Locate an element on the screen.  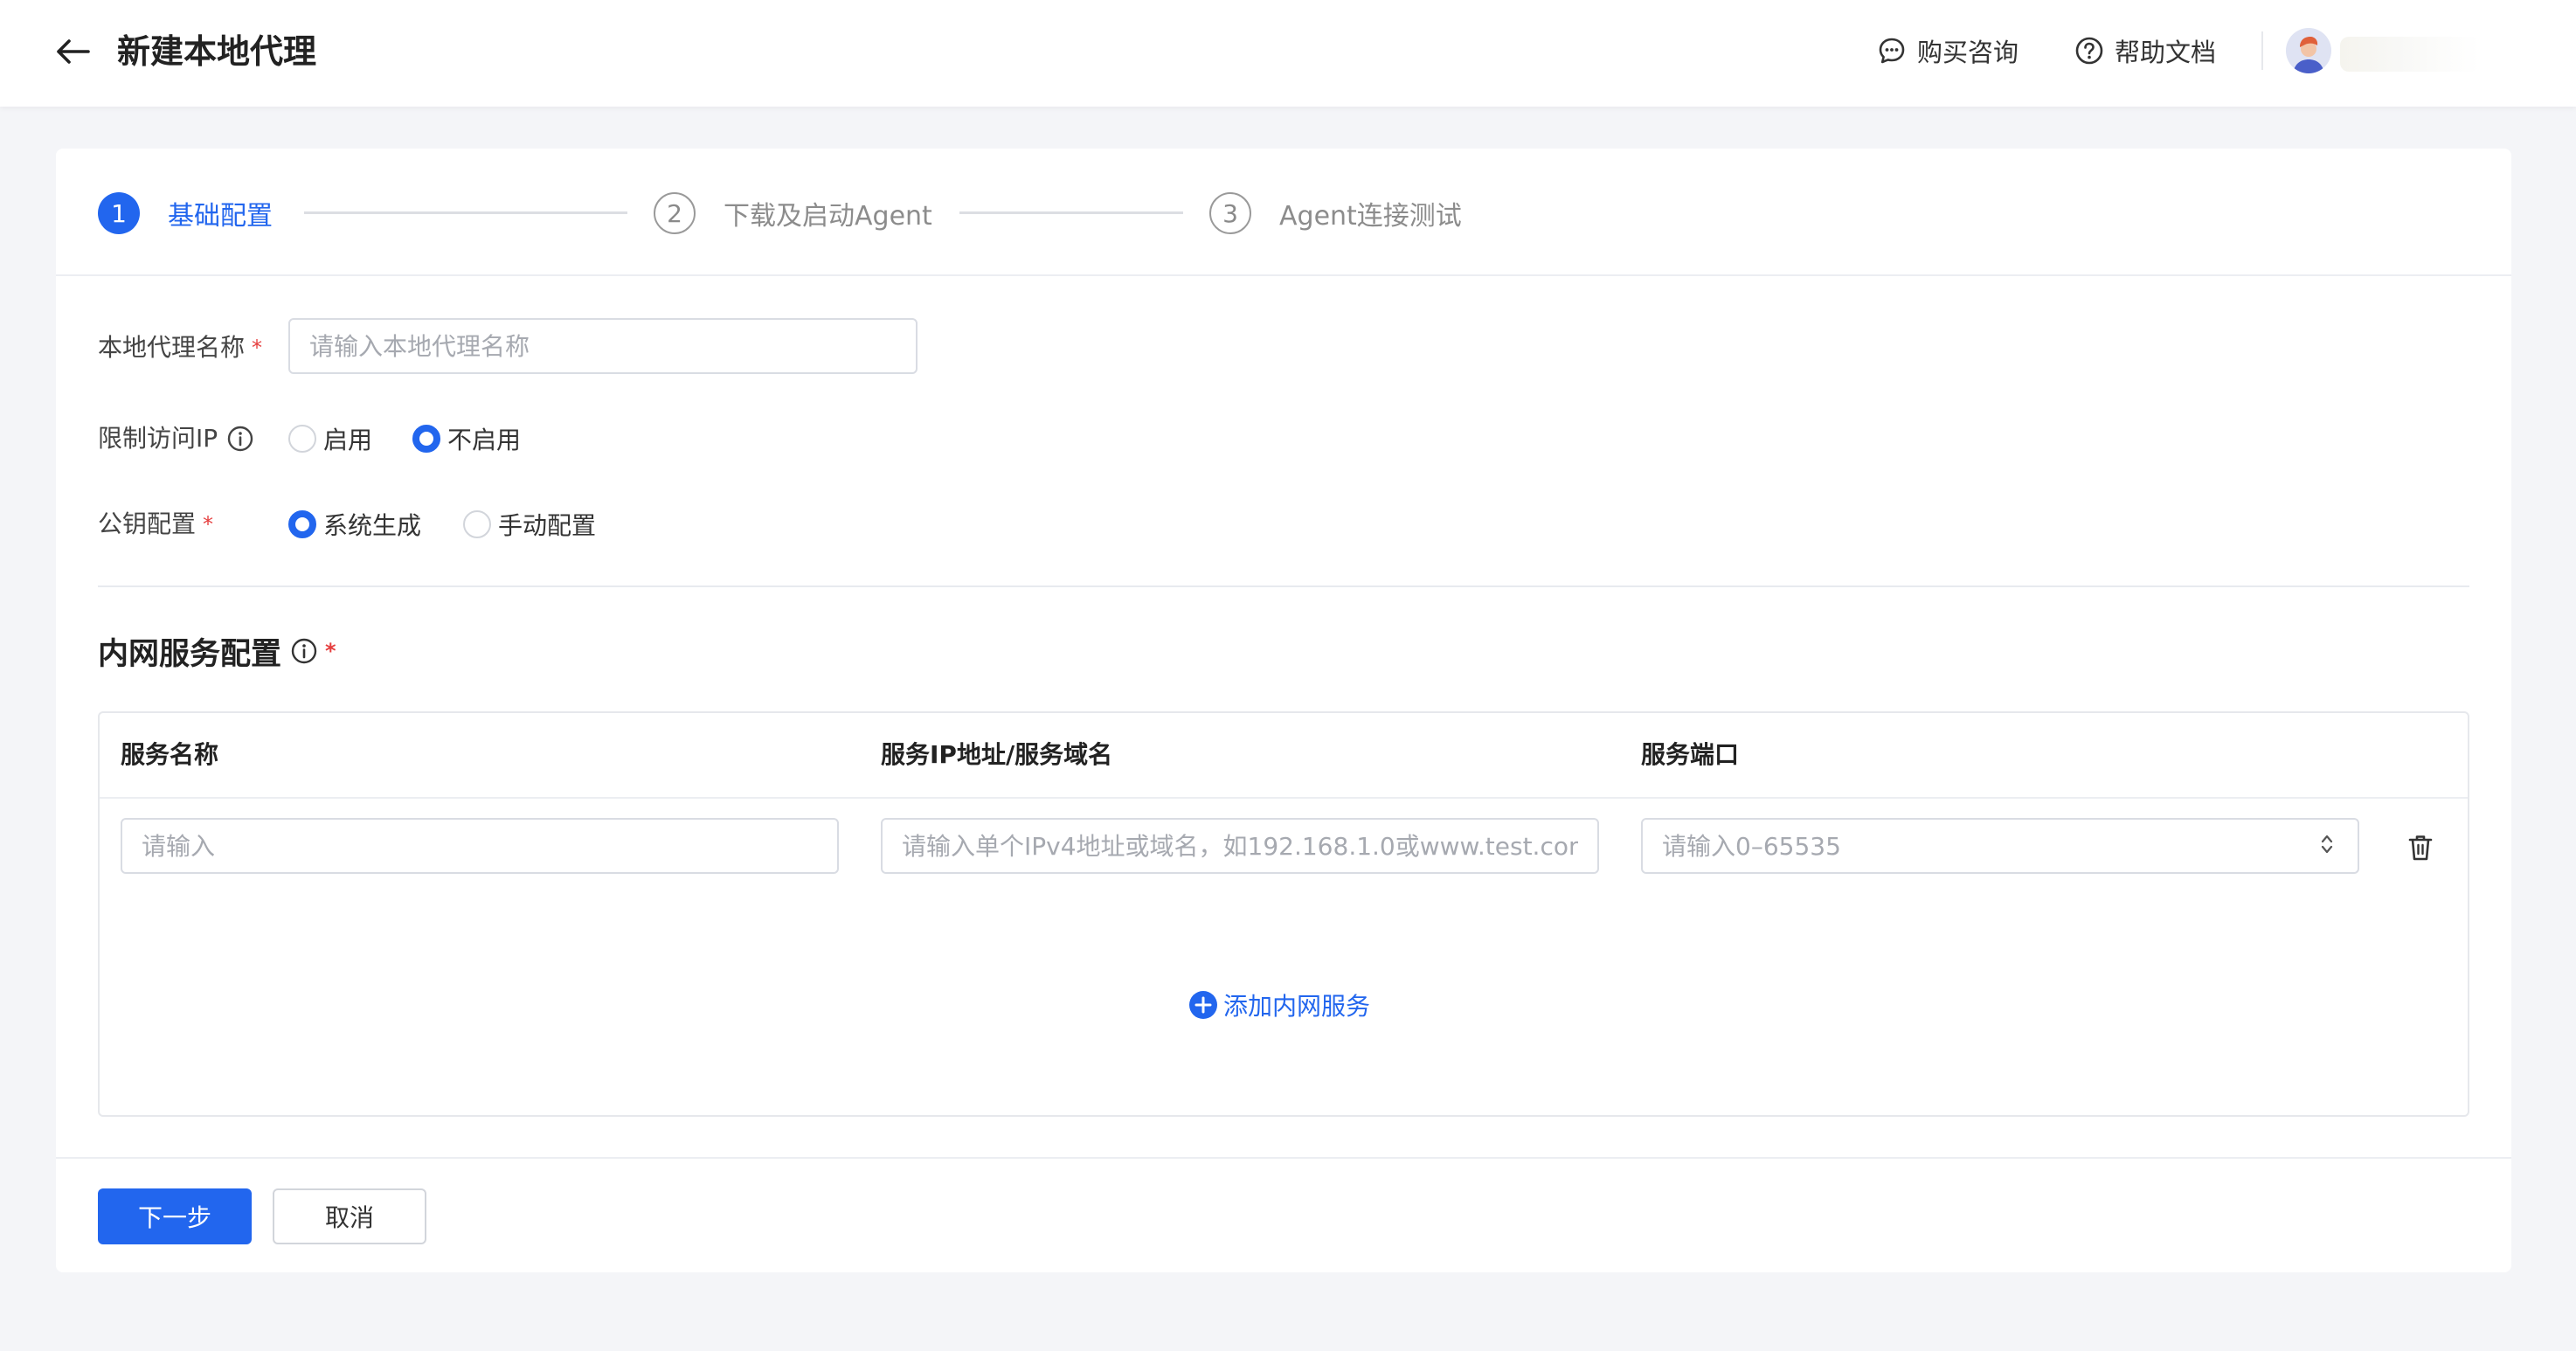
footer-divider is located at coordinates (1283, 1158).